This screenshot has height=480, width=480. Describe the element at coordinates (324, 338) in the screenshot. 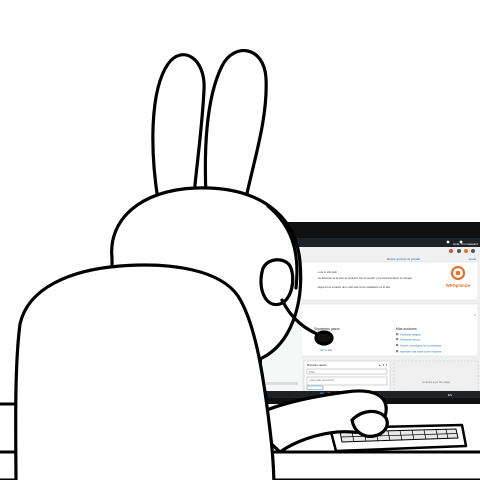

I see `headset-mic` at that location.